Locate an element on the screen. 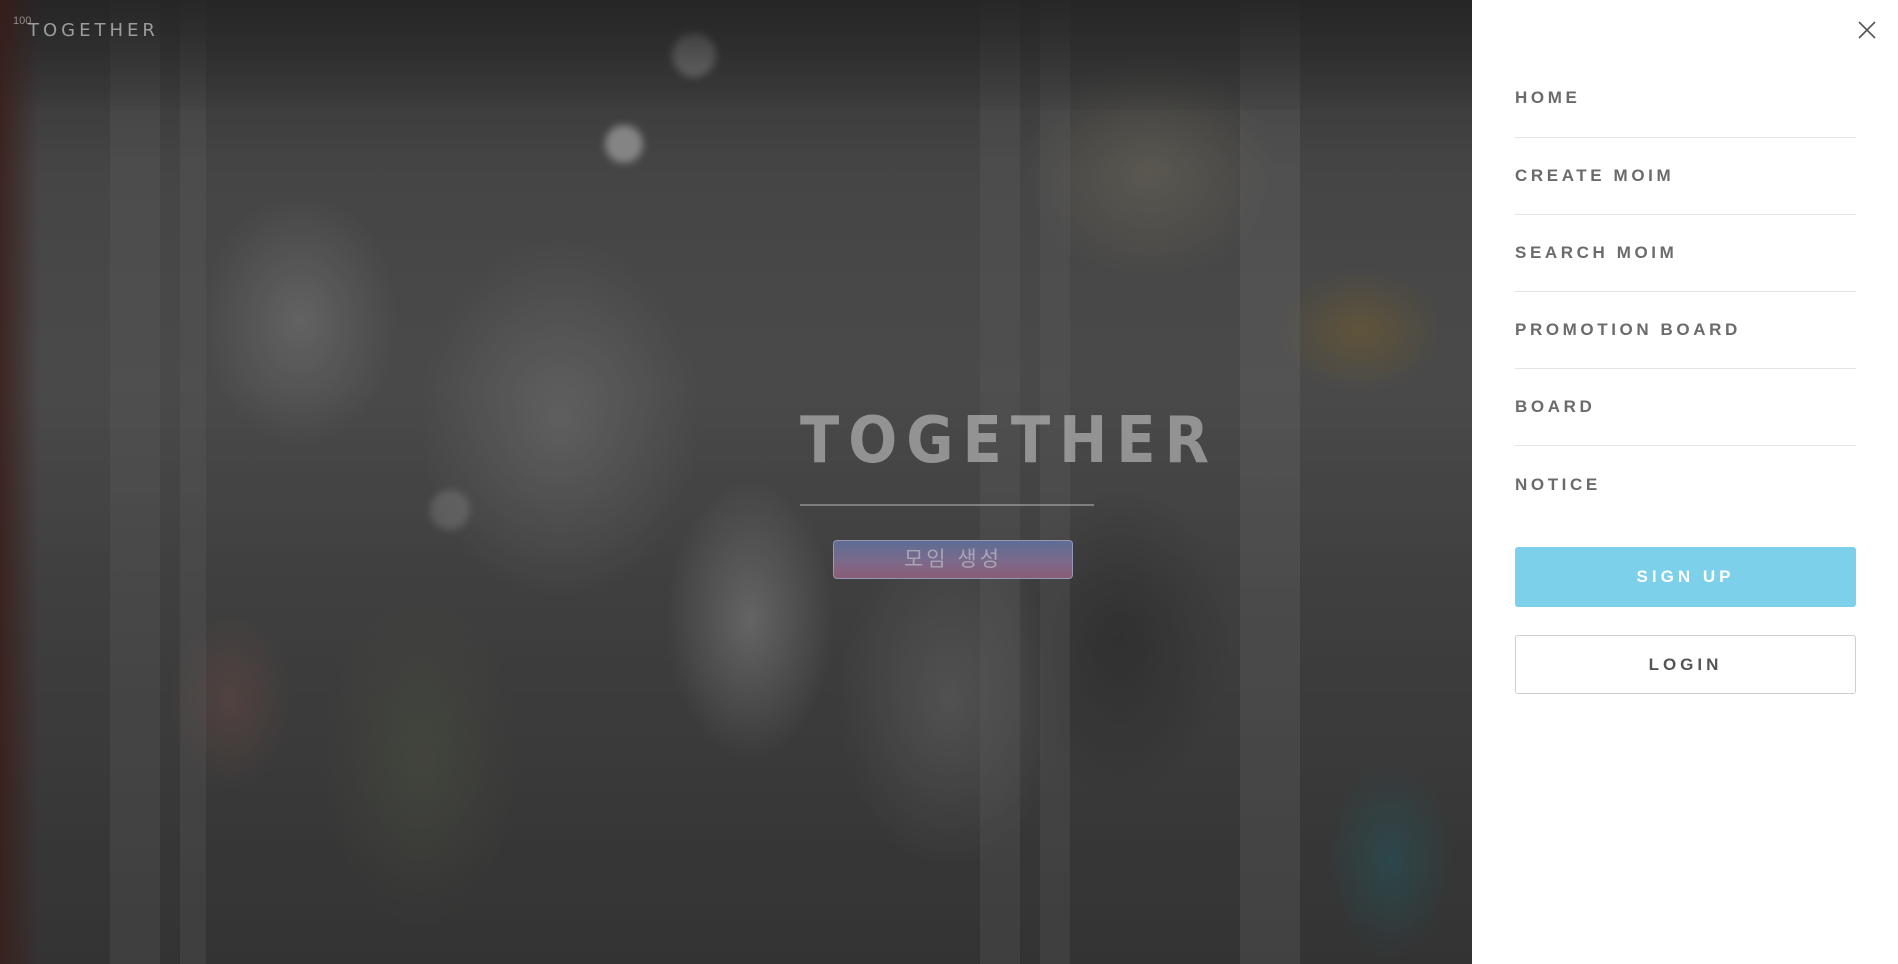  hero-title: TOGETHER is located at coordinates (1009, 441).